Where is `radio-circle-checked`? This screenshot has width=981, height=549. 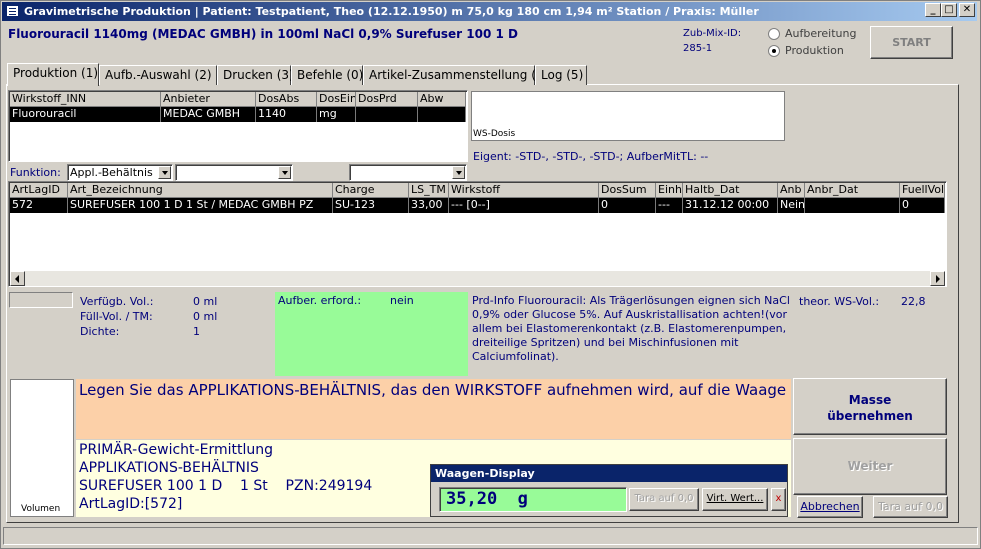 radio-circle-checked is located at coordinates (774, 51).